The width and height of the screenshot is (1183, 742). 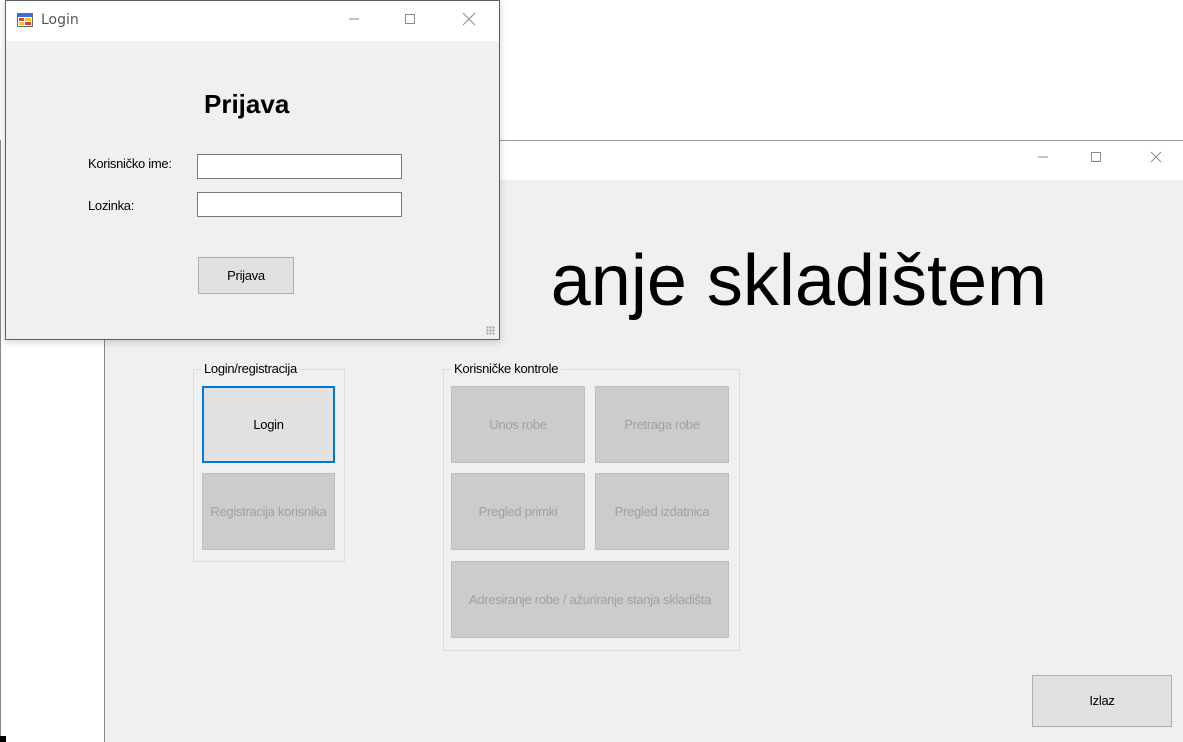 What do you see at coordinates (490, 330) in the screenshot?
I see `resize-grip` at bounding box center [490, 330].